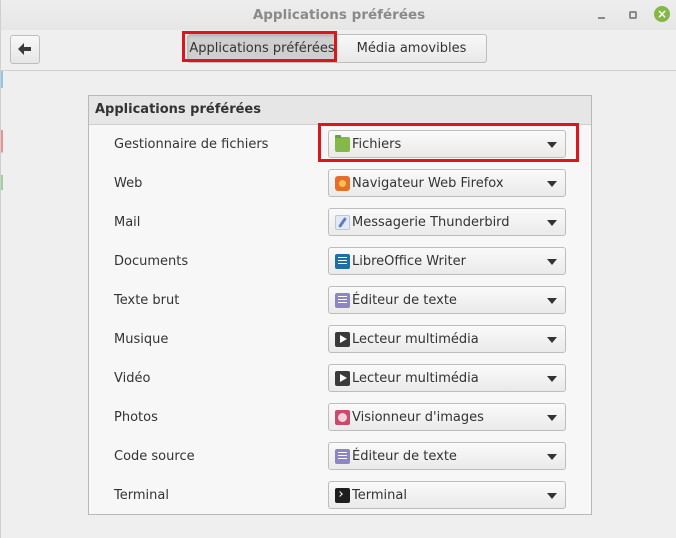 The width and height of the screenshot is (676, 538). What do you see at coordinates (128, 183) in the screenshot?
I see `row-label: Web` at bounding box center [128, 183].